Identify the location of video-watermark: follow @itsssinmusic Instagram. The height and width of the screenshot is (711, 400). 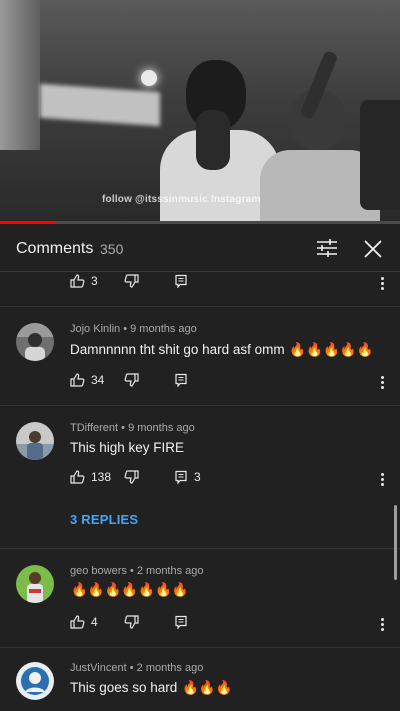
(181, 199).